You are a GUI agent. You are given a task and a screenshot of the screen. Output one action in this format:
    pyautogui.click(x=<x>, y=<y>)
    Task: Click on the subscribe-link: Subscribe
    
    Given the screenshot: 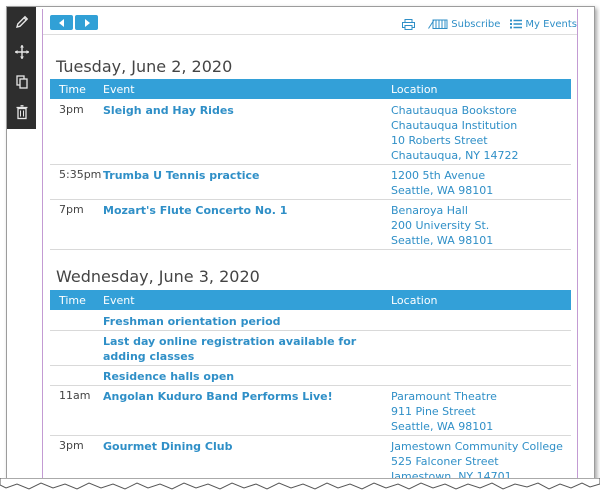 What is the action you would take?
    pyautogui.click(x=464, y=24)
    